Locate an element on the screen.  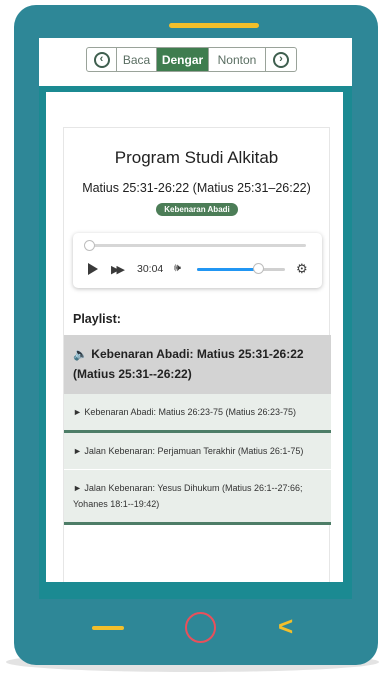
volume-handle is located at coordinates (258, 268).